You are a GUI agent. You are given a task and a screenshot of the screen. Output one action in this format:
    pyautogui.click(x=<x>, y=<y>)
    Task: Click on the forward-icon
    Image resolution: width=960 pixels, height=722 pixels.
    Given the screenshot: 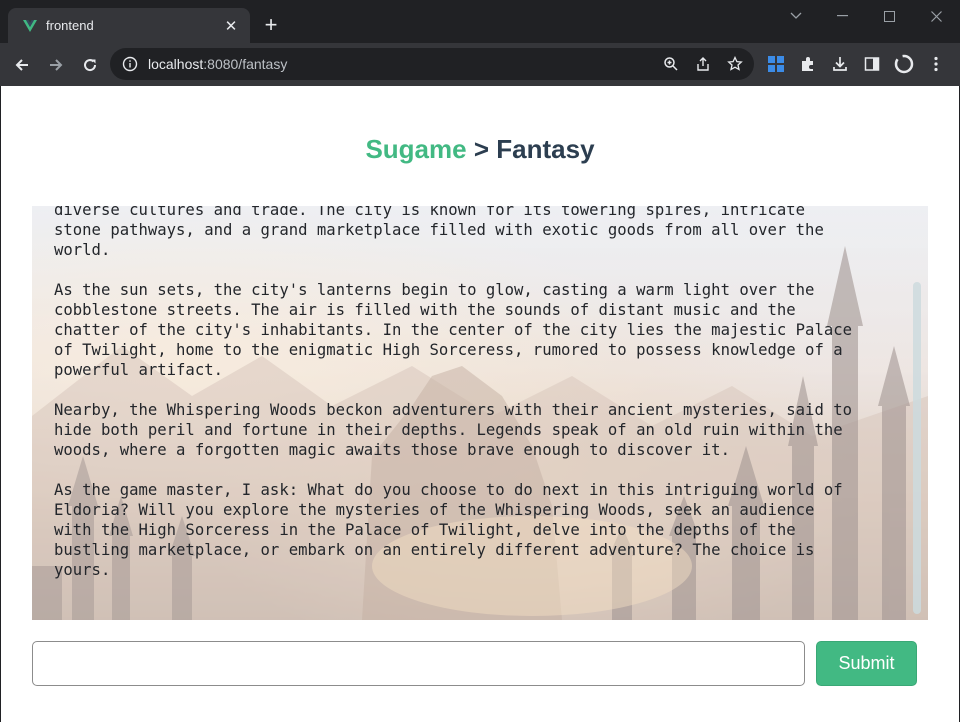 What is the action you would take?
    pyautogui.click(x=56, y=65)
    